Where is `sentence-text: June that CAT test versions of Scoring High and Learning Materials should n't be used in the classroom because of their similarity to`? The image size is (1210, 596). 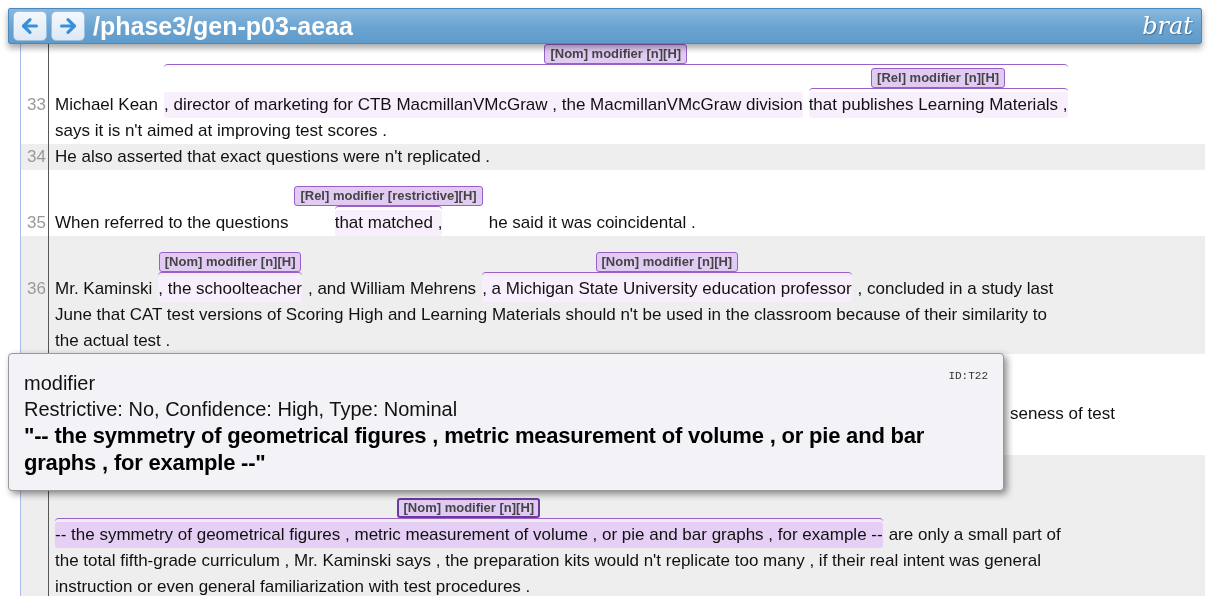 sentence-text: June that CAT test versions of Scoring High and Learning Materials should n't be used in the classroom because of their similarity to is located at coordinates (551, 315).